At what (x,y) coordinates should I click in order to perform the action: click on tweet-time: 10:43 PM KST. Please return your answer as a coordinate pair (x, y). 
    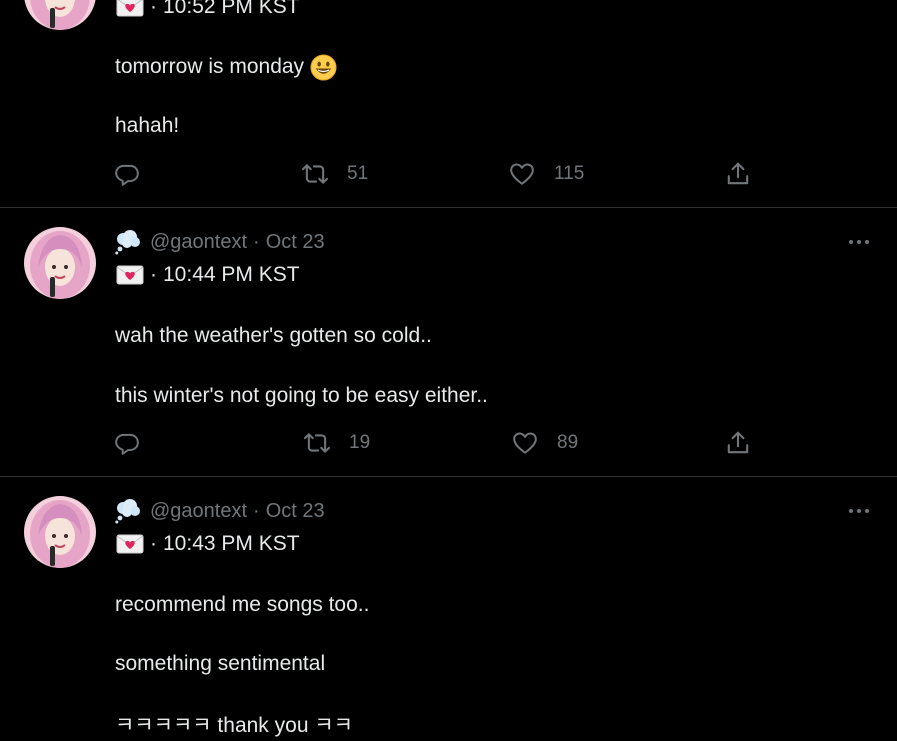
    Looking at the image, I should click on (231, 544).